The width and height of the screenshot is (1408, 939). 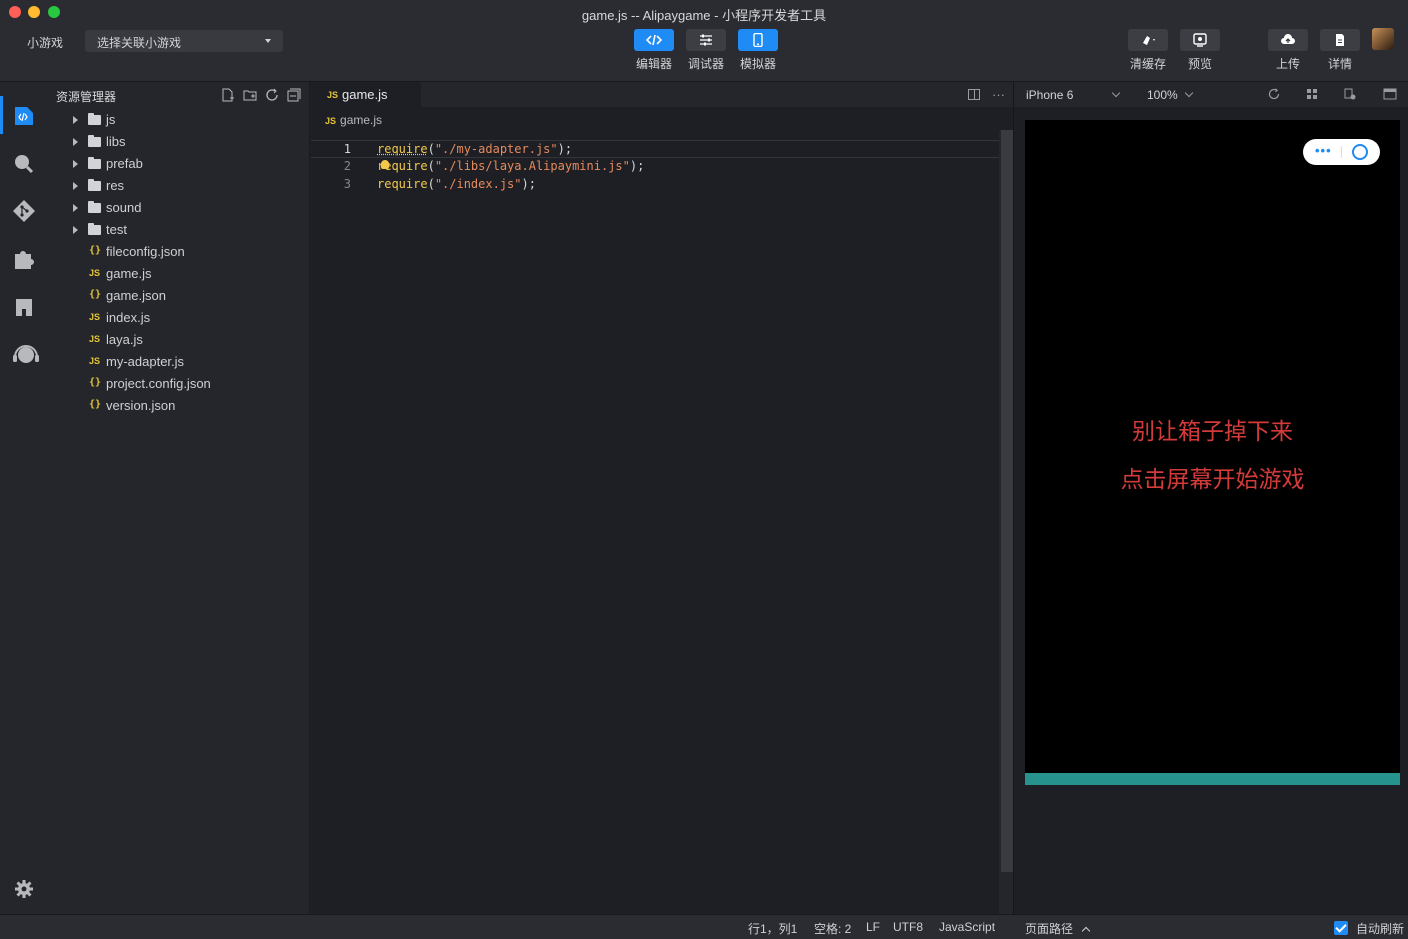 What do you see at coordinates (1073, 95) in the screenshot?
I see `device-select: iPhone 6` at bounding box center [1073, 95].